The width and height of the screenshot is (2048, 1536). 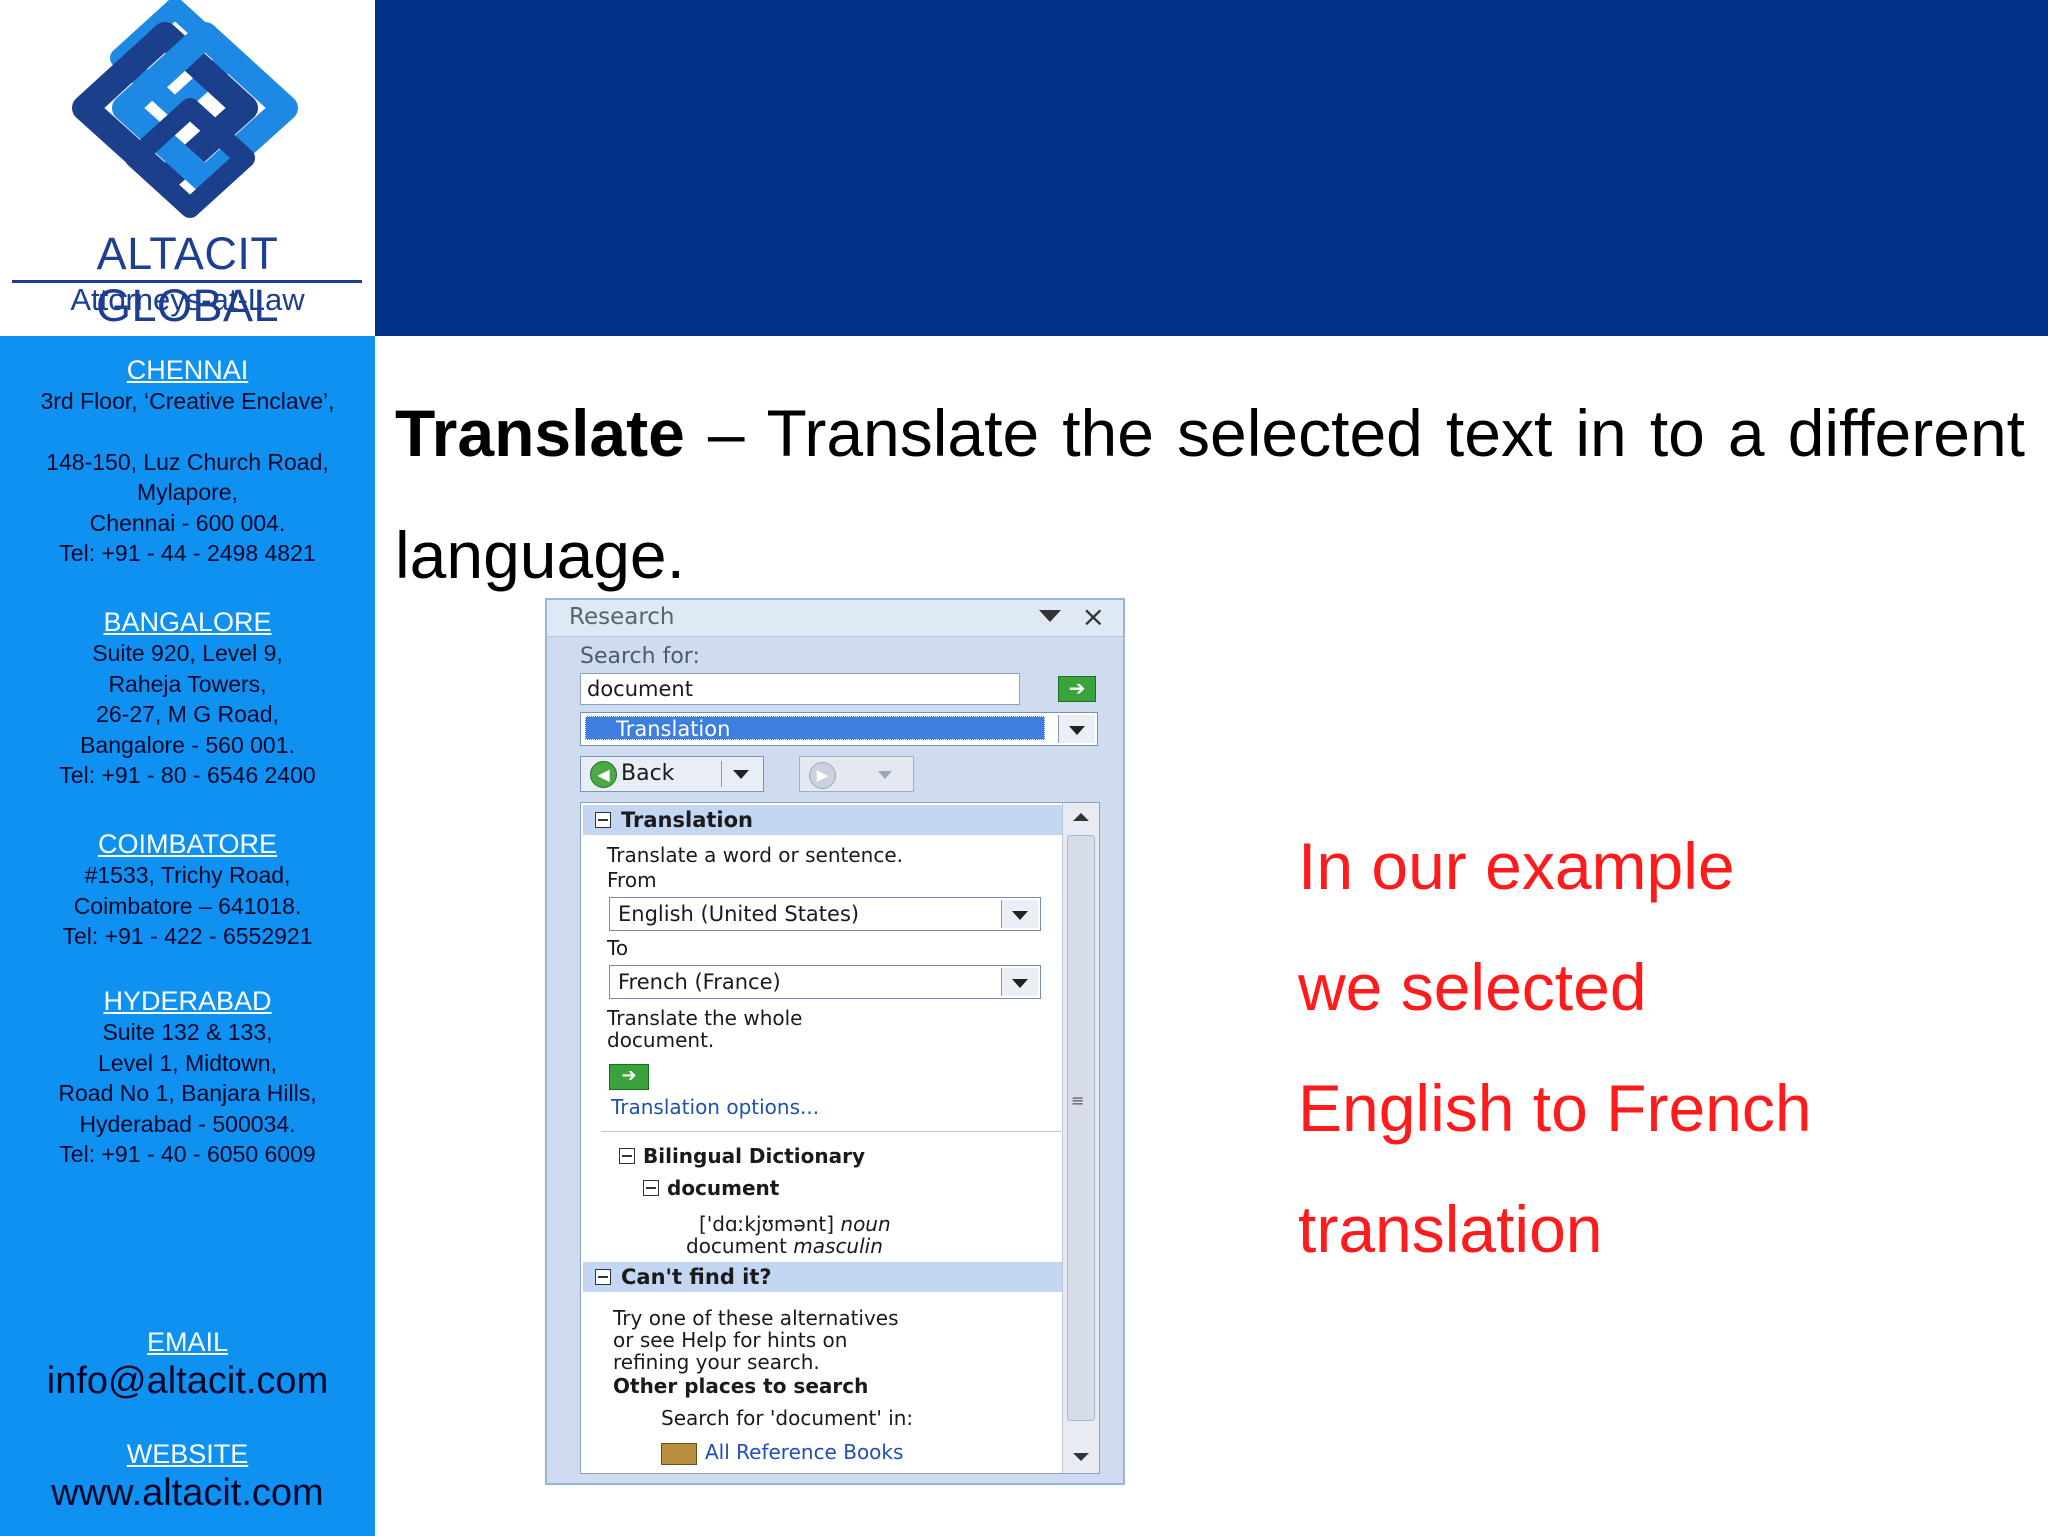 I want to click on bilingual-dictionary-header: Bilingual Dictionary, so click(x=742, y=1156).